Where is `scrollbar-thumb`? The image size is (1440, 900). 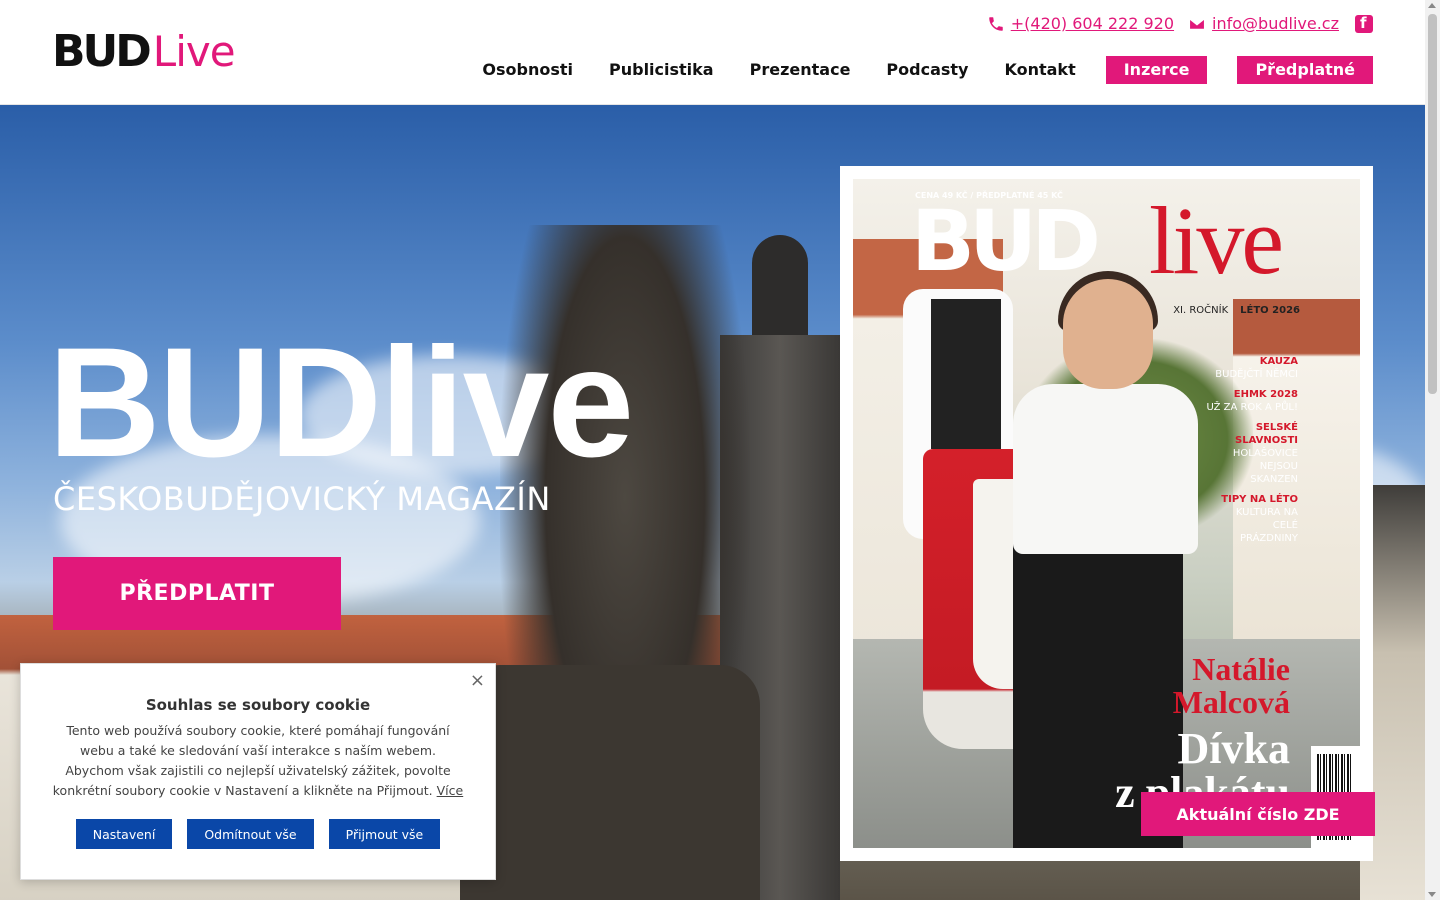
scrollbar-thumb is located at coordinates (1432, 204).